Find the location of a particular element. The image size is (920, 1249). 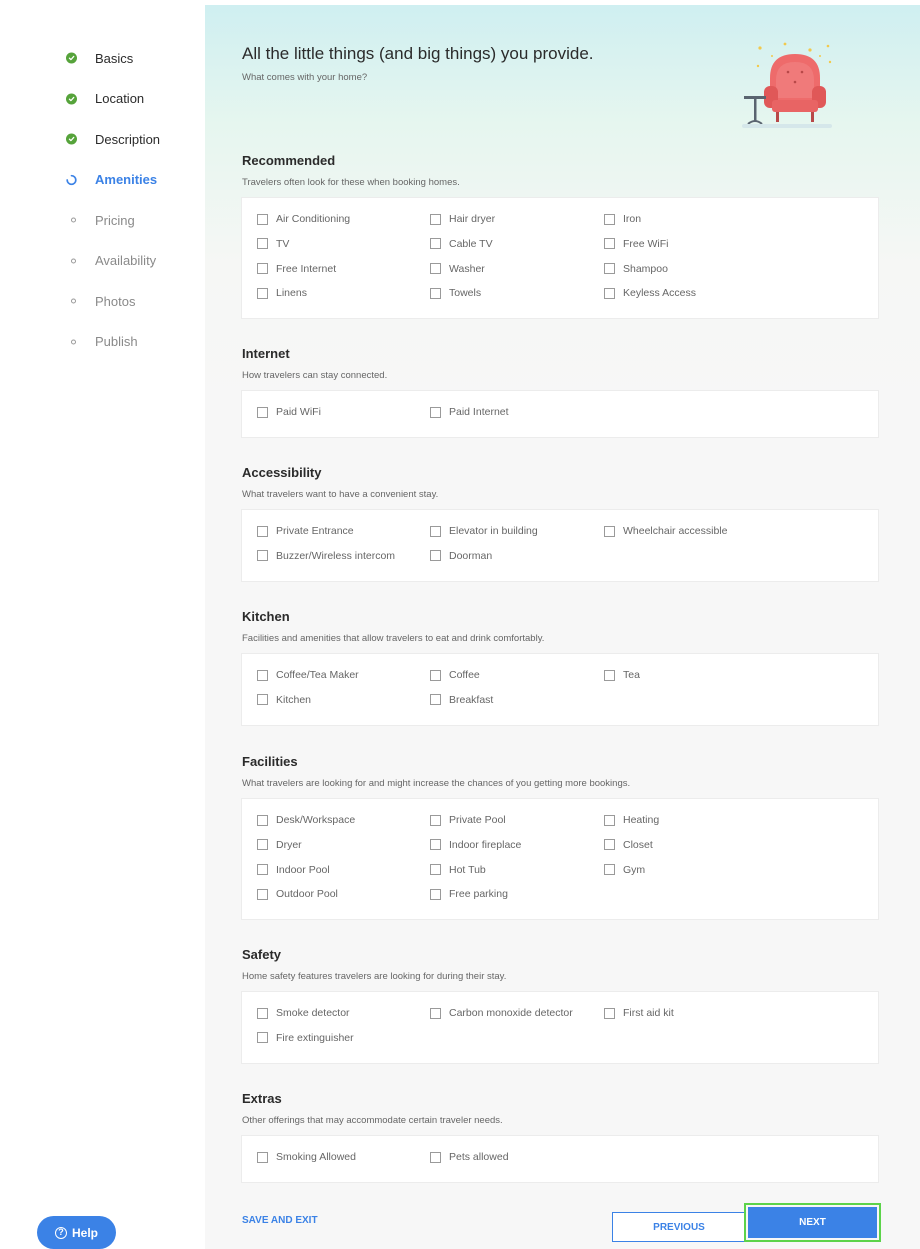

amenity-option: Washer is located at coordinates (457, 269).